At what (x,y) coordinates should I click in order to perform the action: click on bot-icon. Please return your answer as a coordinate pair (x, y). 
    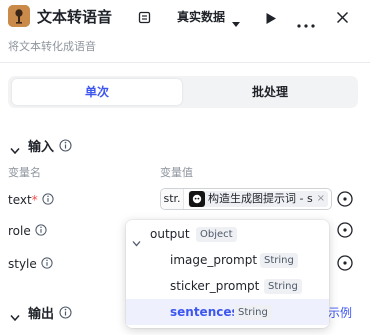
    Looking at the image, I should click on (197, 199).